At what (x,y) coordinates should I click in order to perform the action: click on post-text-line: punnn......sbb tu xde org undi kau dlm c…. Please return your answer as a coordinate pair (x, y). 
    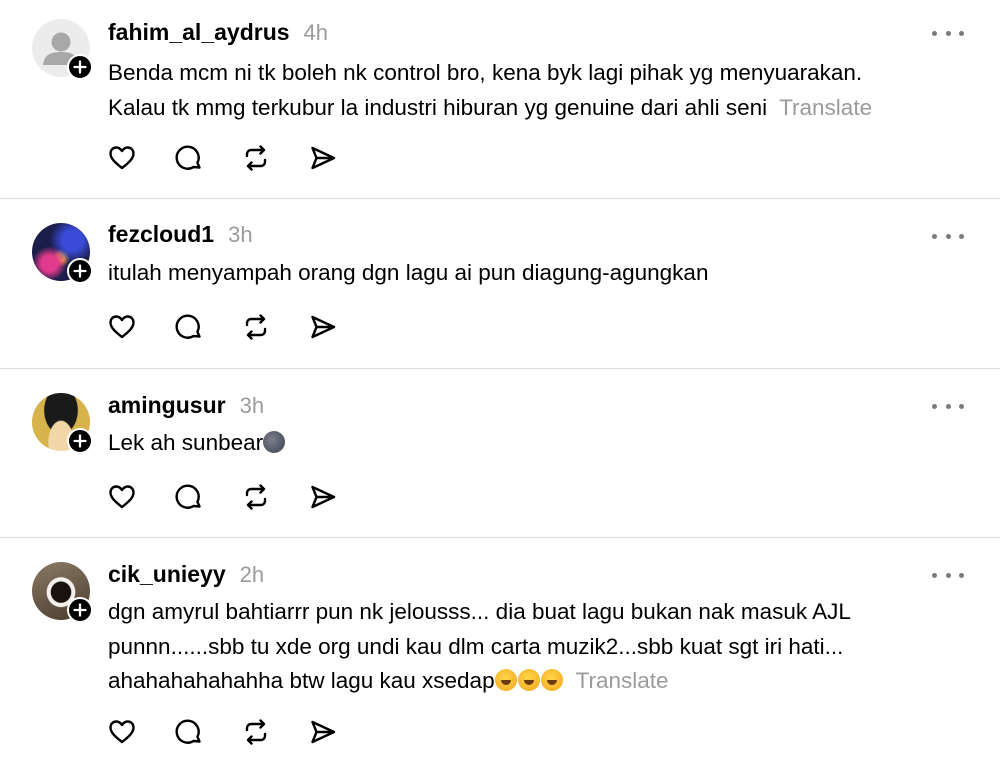
    Looking at the image, I should click on (476, 646).